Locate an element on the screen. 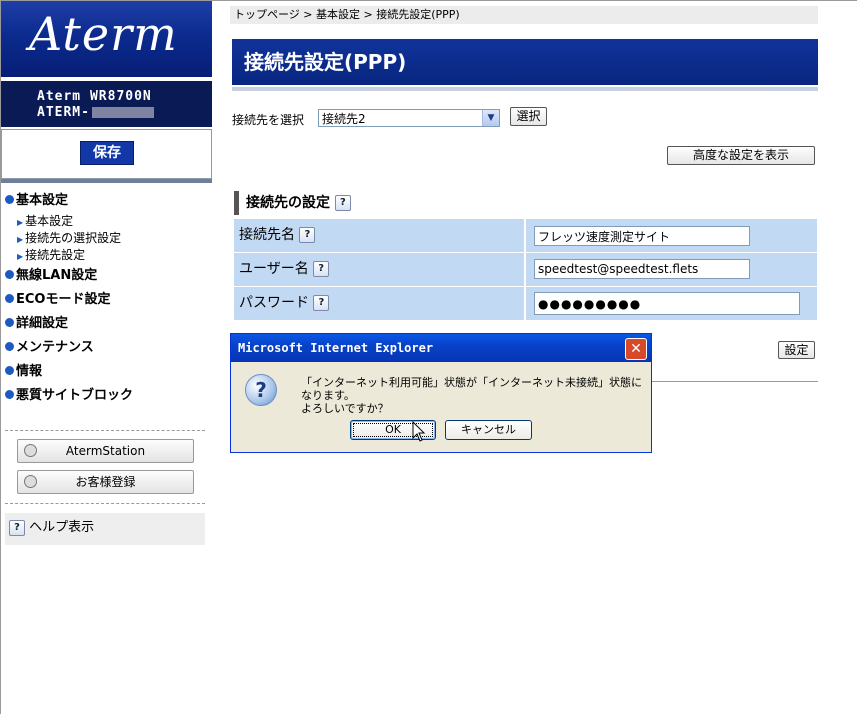 This screenshot has width=860, height=715. model-info: Aterm WR8700N ATERM- is located at coordinates (106, 104).